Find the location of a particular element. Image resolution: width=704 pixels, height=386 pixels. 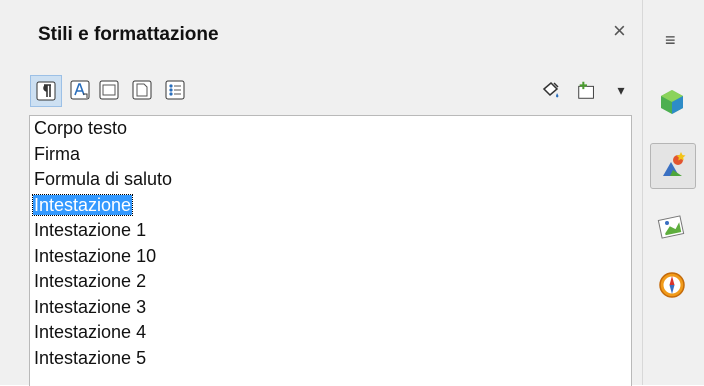

list-item: Formula di saluto is located at coordinates (330, 180).